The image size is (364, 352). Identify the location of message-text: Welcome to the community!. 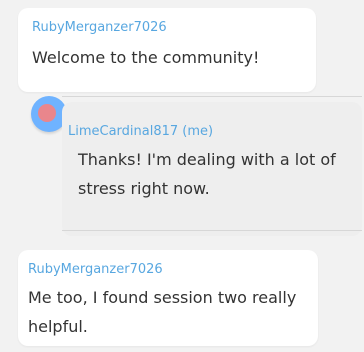
(146, 57).